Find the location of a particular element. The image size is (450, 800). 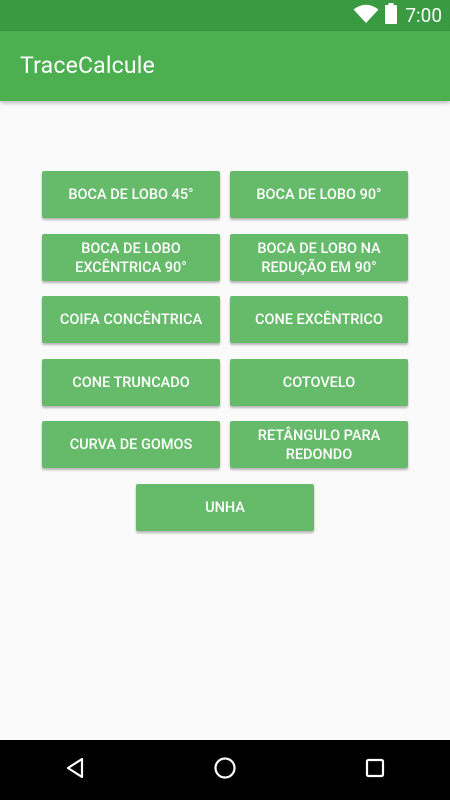

status-icons: 7:00 is located at coordinates (397, 15).